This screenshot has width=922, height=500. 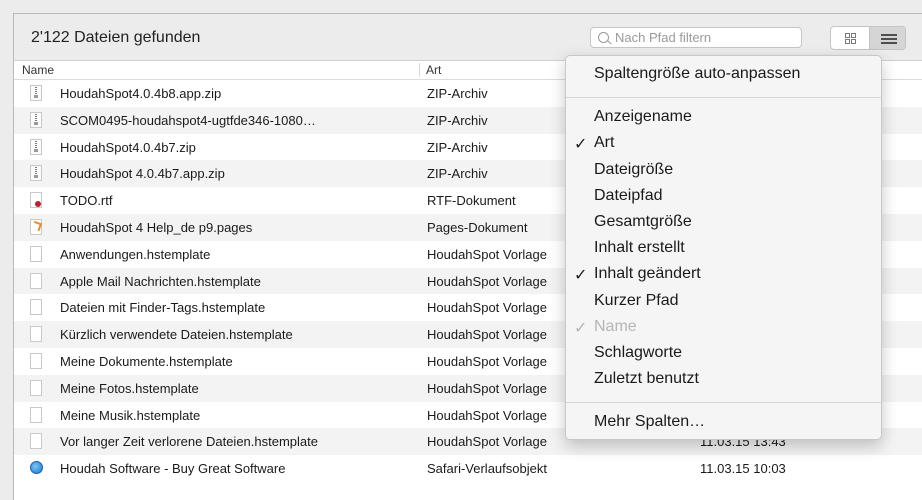 What do you see at coordinates (86, 201) in the screenshot?
I see `file-name: TODO.rtf` at bounding box center [86, 201].